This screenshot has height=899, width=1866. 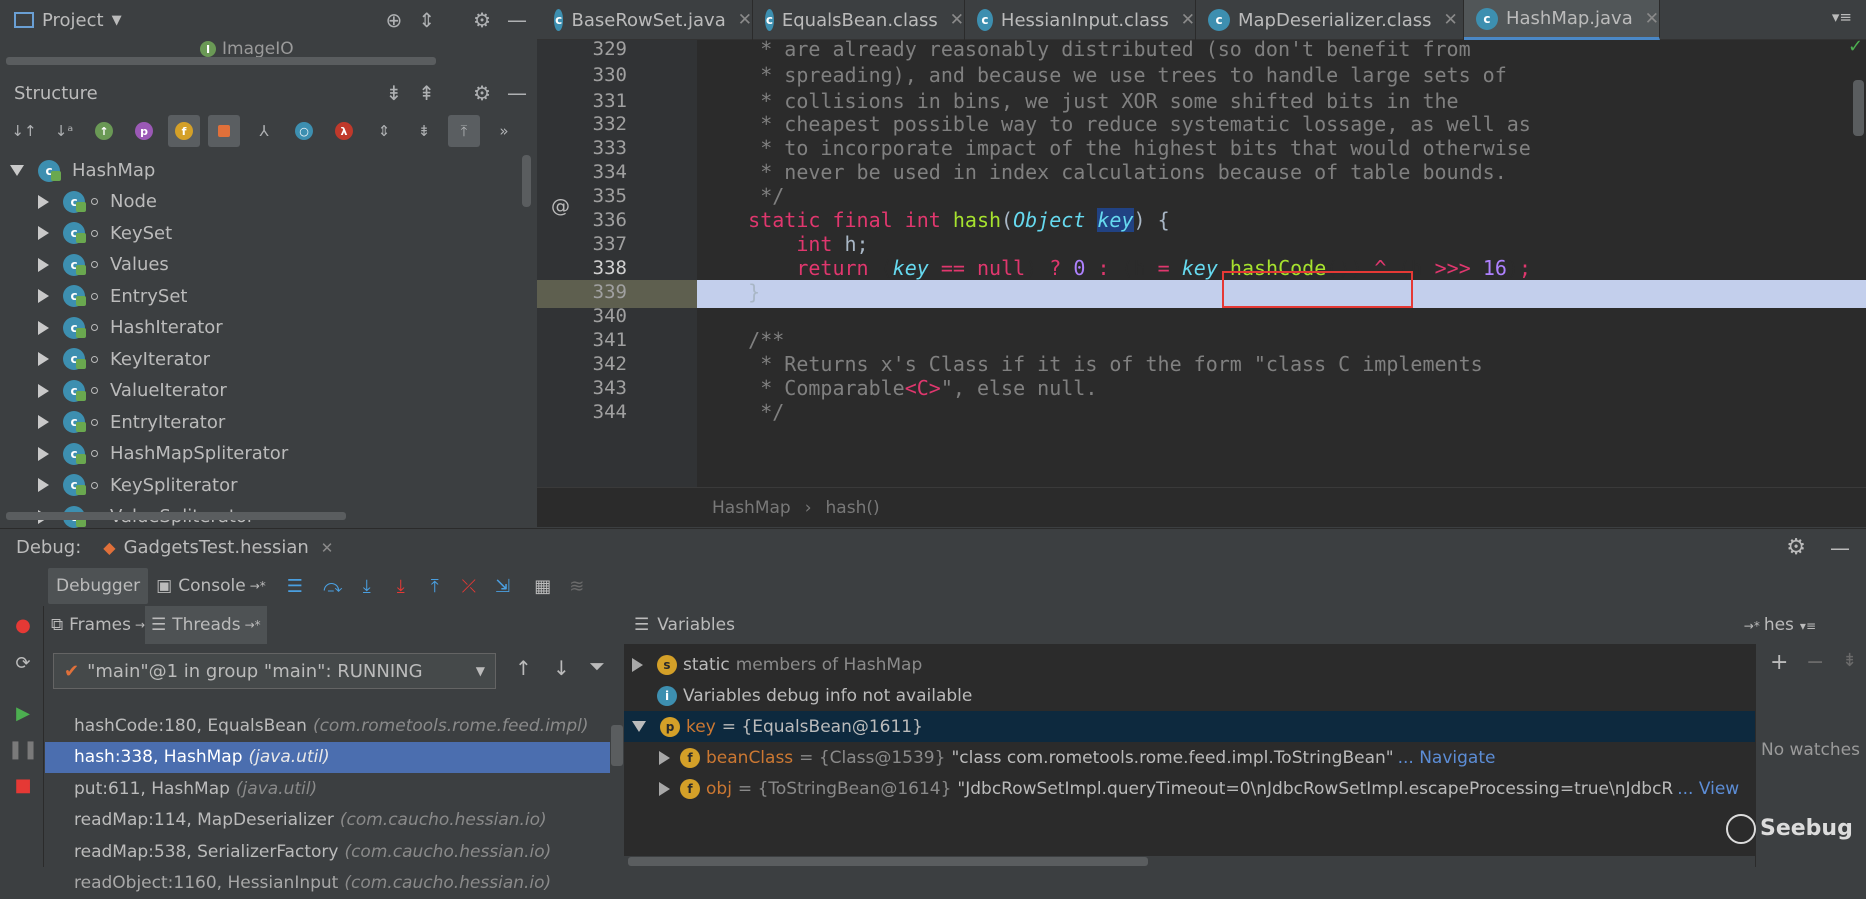 What do you see at coordinates (561, 206) in the screenshot?
I see `override-marker: @` at bounding box center [561, 206].